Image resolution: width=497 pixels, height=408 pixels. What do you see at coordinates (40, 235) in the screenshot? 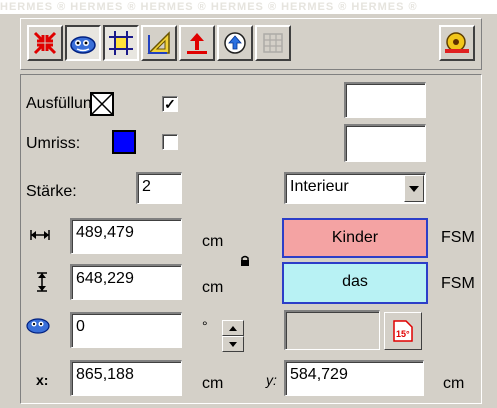
I see `horizontal-arrows-icon` at bounding box center [40, 235].